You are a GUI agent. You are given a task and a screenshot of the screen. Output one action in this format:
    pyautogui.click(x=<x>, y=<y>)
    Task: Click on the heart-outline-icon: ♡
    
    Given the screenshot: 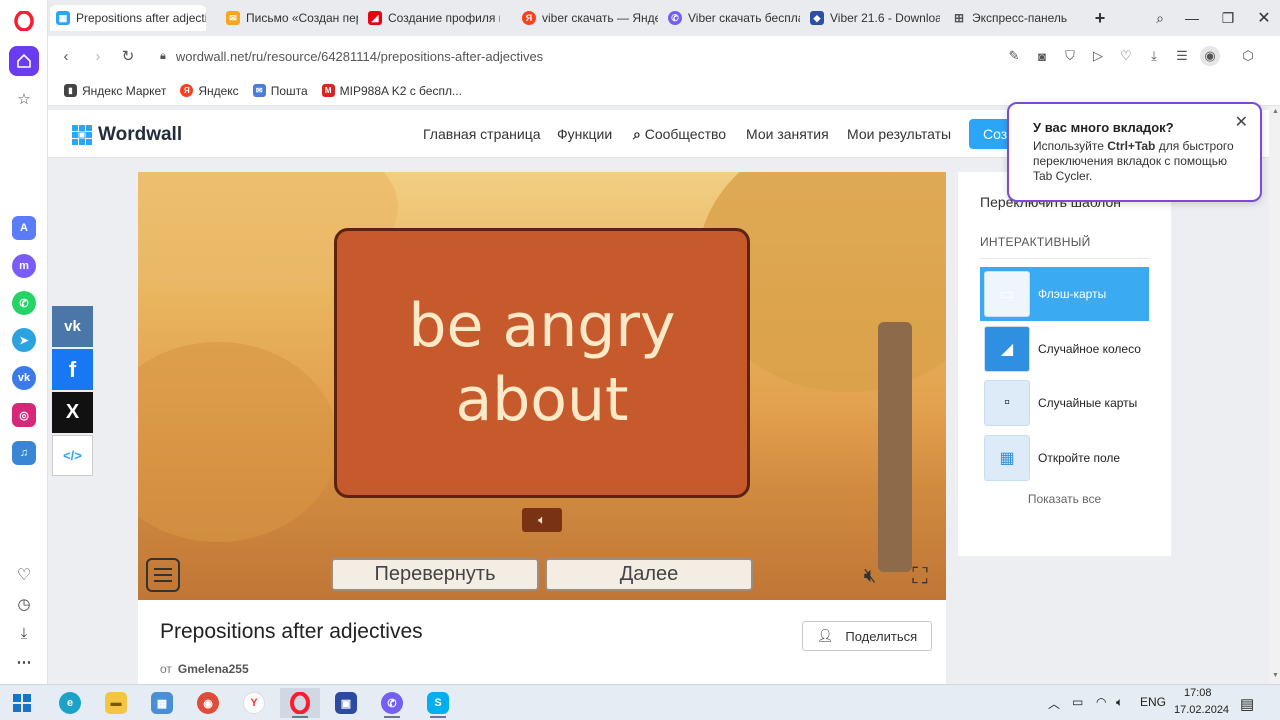 What is the action you would take?
    pyautogui.click(x=1126, y=56)
    